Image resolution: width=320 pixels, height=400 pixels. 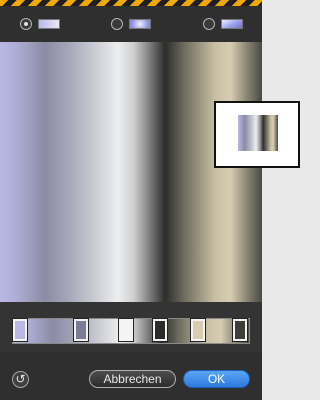 I want to click on gradient-type-selector, so click(x=131, y=24).